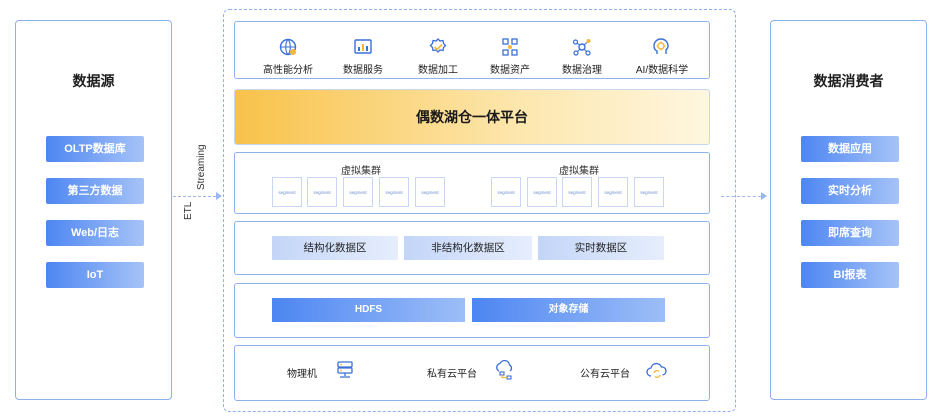  What do you see at coordinates (504, 370) in the screenshot?
I see `private-cloud-icon` at bounding box center [504, 370].